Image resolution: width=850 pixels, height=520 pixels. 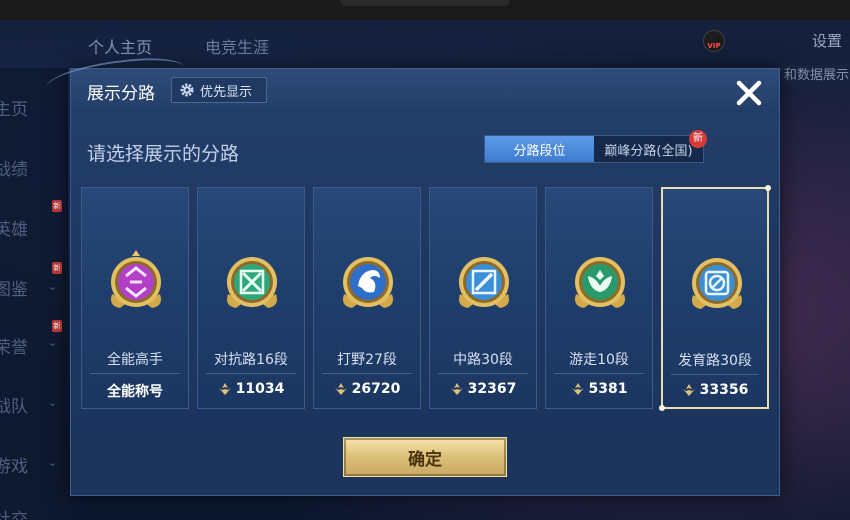 I want to click on staff-emblem-icon, so click(x=484, y=282).